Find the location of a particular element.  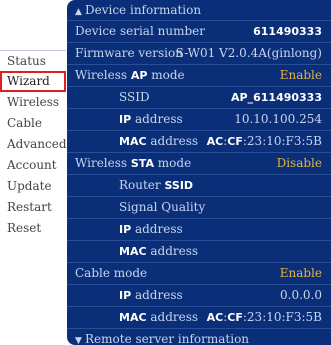

ap-mode-row: Wireless AP mode Enable is located at coordinates (199, 75).